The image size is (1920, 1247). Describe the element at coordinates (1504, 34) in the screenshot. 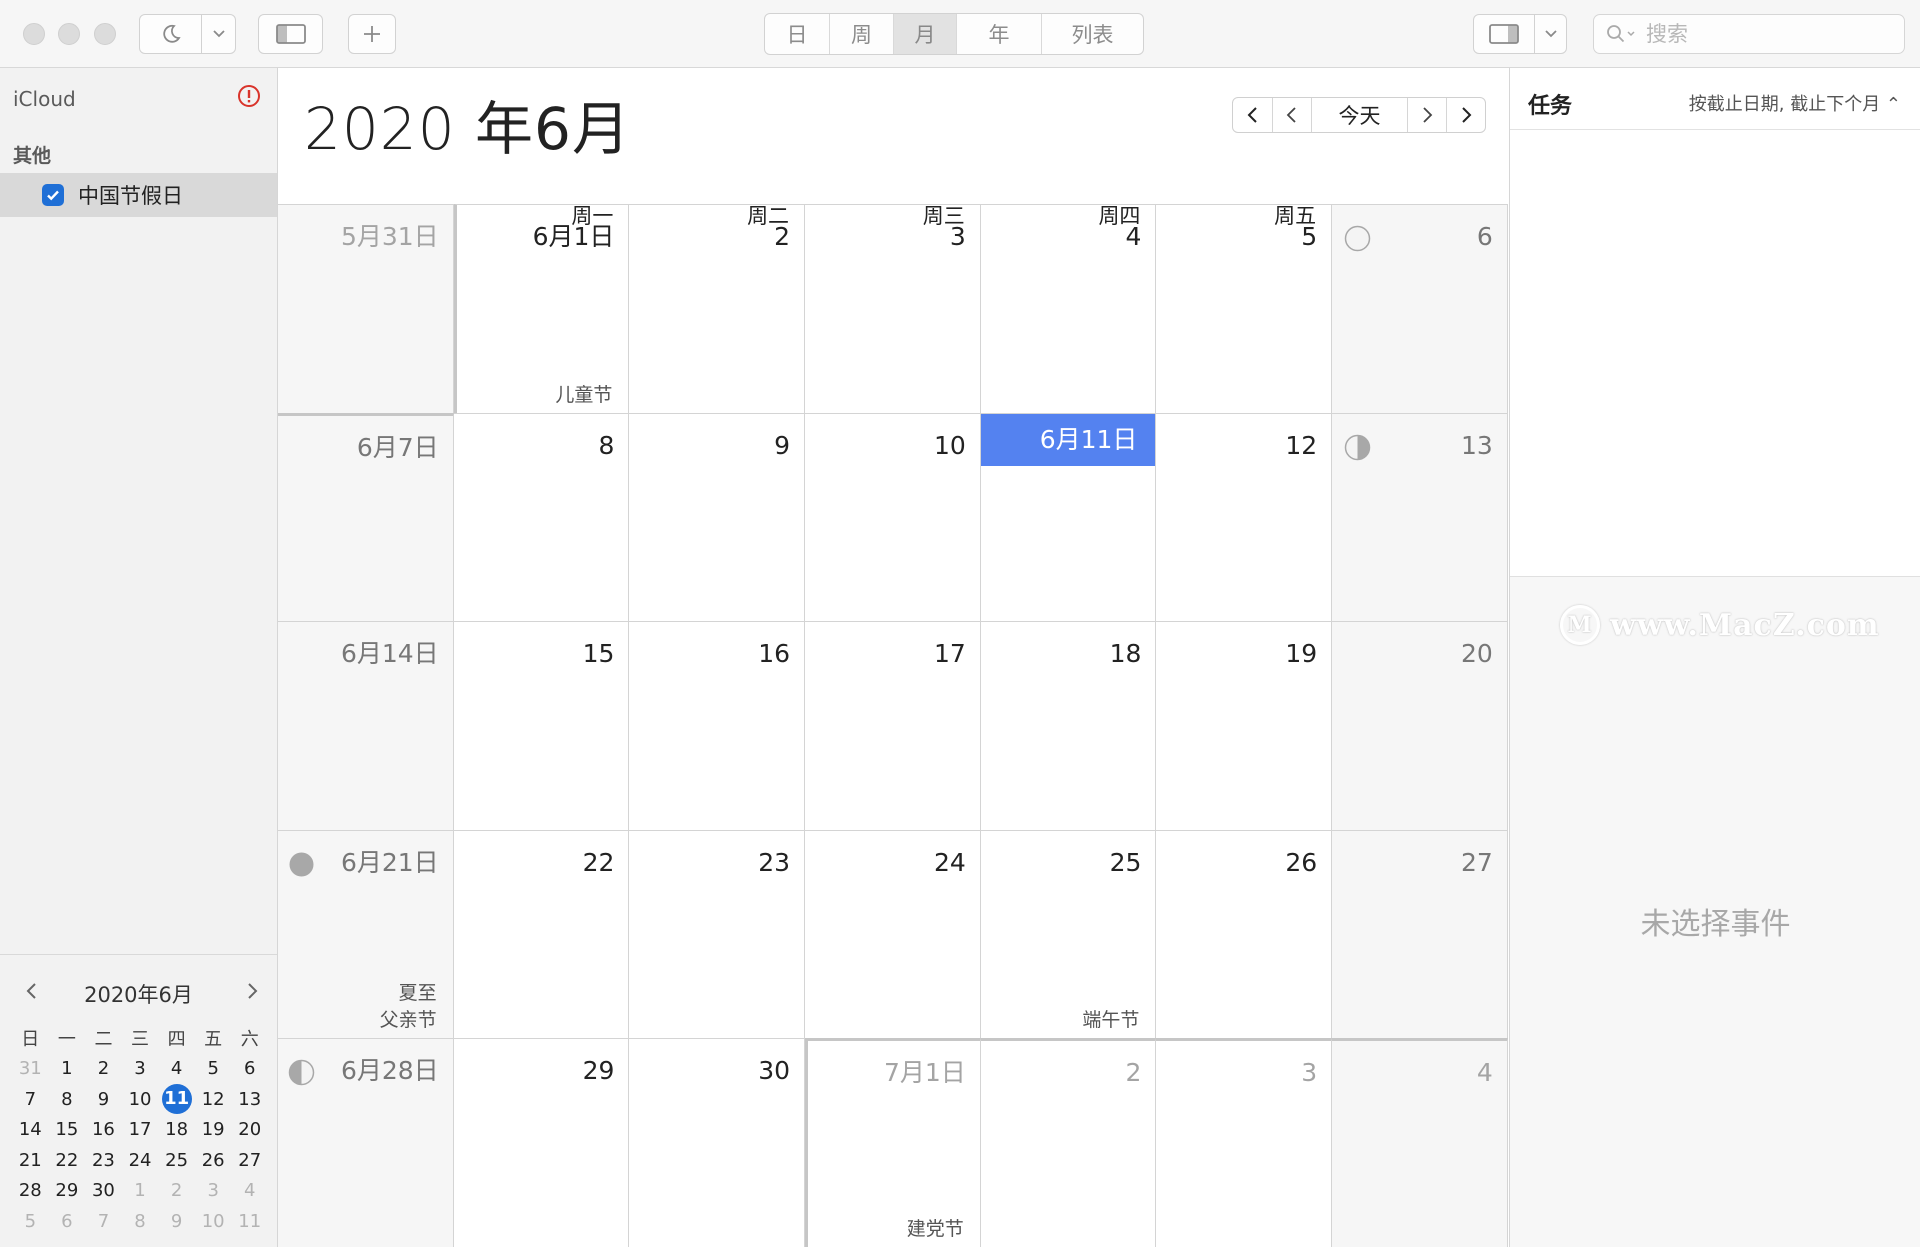

I see `inspector-toggle-icon` at that location.